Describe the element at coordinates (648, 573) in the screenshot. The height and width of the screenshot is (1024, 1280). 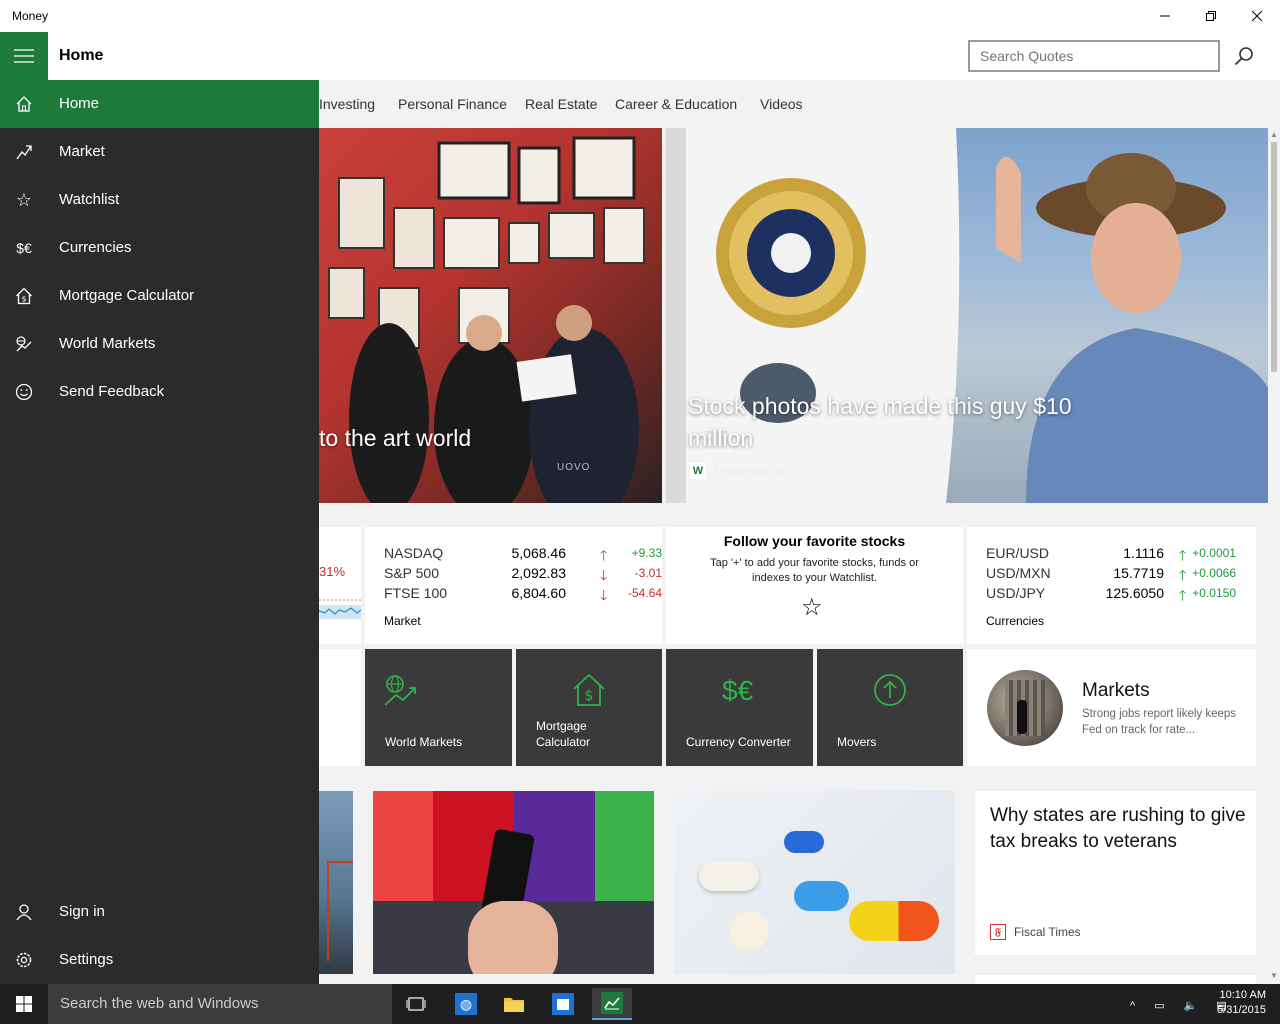
I see `quote-change: -3.01` at that location.